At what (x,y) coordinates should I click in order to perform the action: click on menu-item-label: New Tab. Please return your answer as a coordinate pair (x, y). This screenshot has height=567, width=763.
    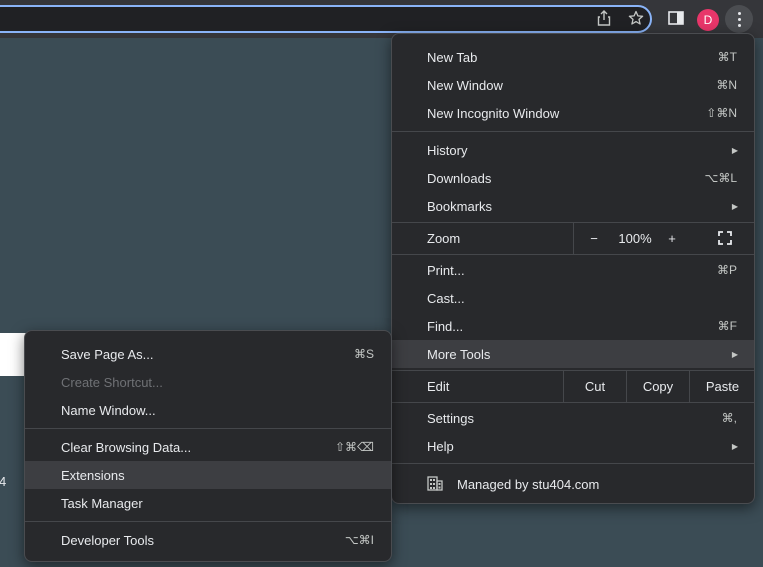
    Looking at the image, I should click on (452, 57).